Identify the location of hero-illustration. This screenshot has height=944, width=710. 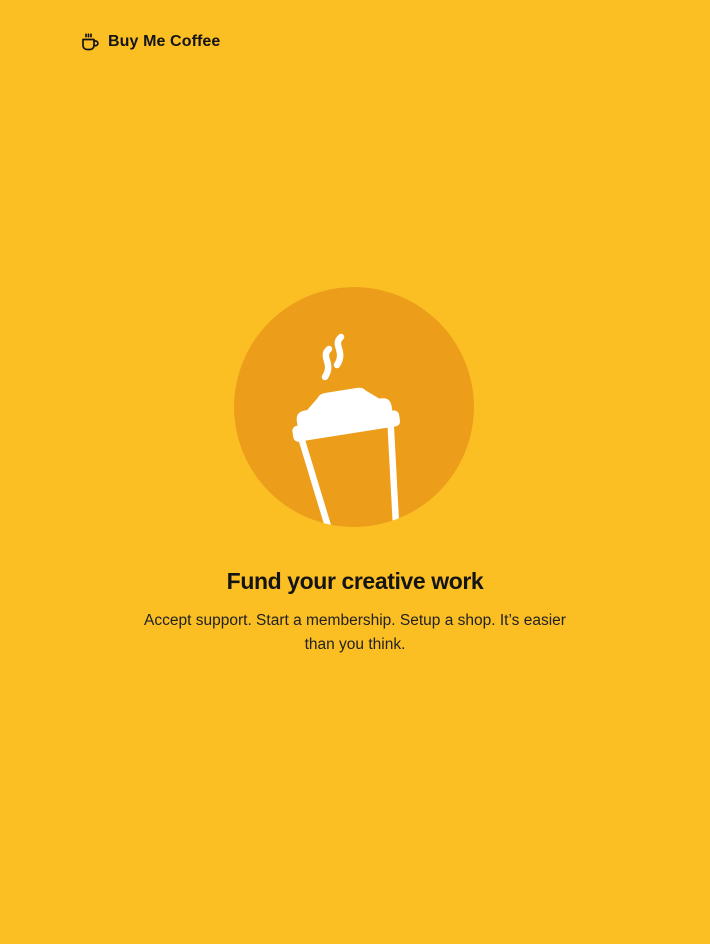
(354, 407).